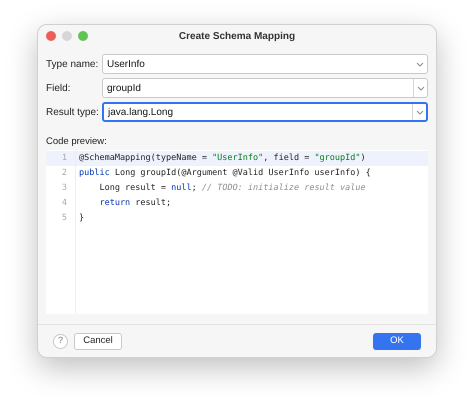  What do you see at coordinates (83, 36) in the screenshot?
I see `zoom-icon` at bounding box center [83, 36].